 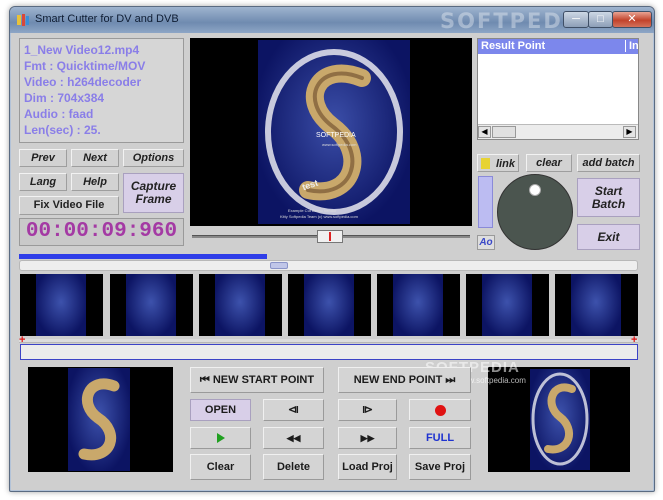 I want to click on segment-bar, so click(x=329, y=352).